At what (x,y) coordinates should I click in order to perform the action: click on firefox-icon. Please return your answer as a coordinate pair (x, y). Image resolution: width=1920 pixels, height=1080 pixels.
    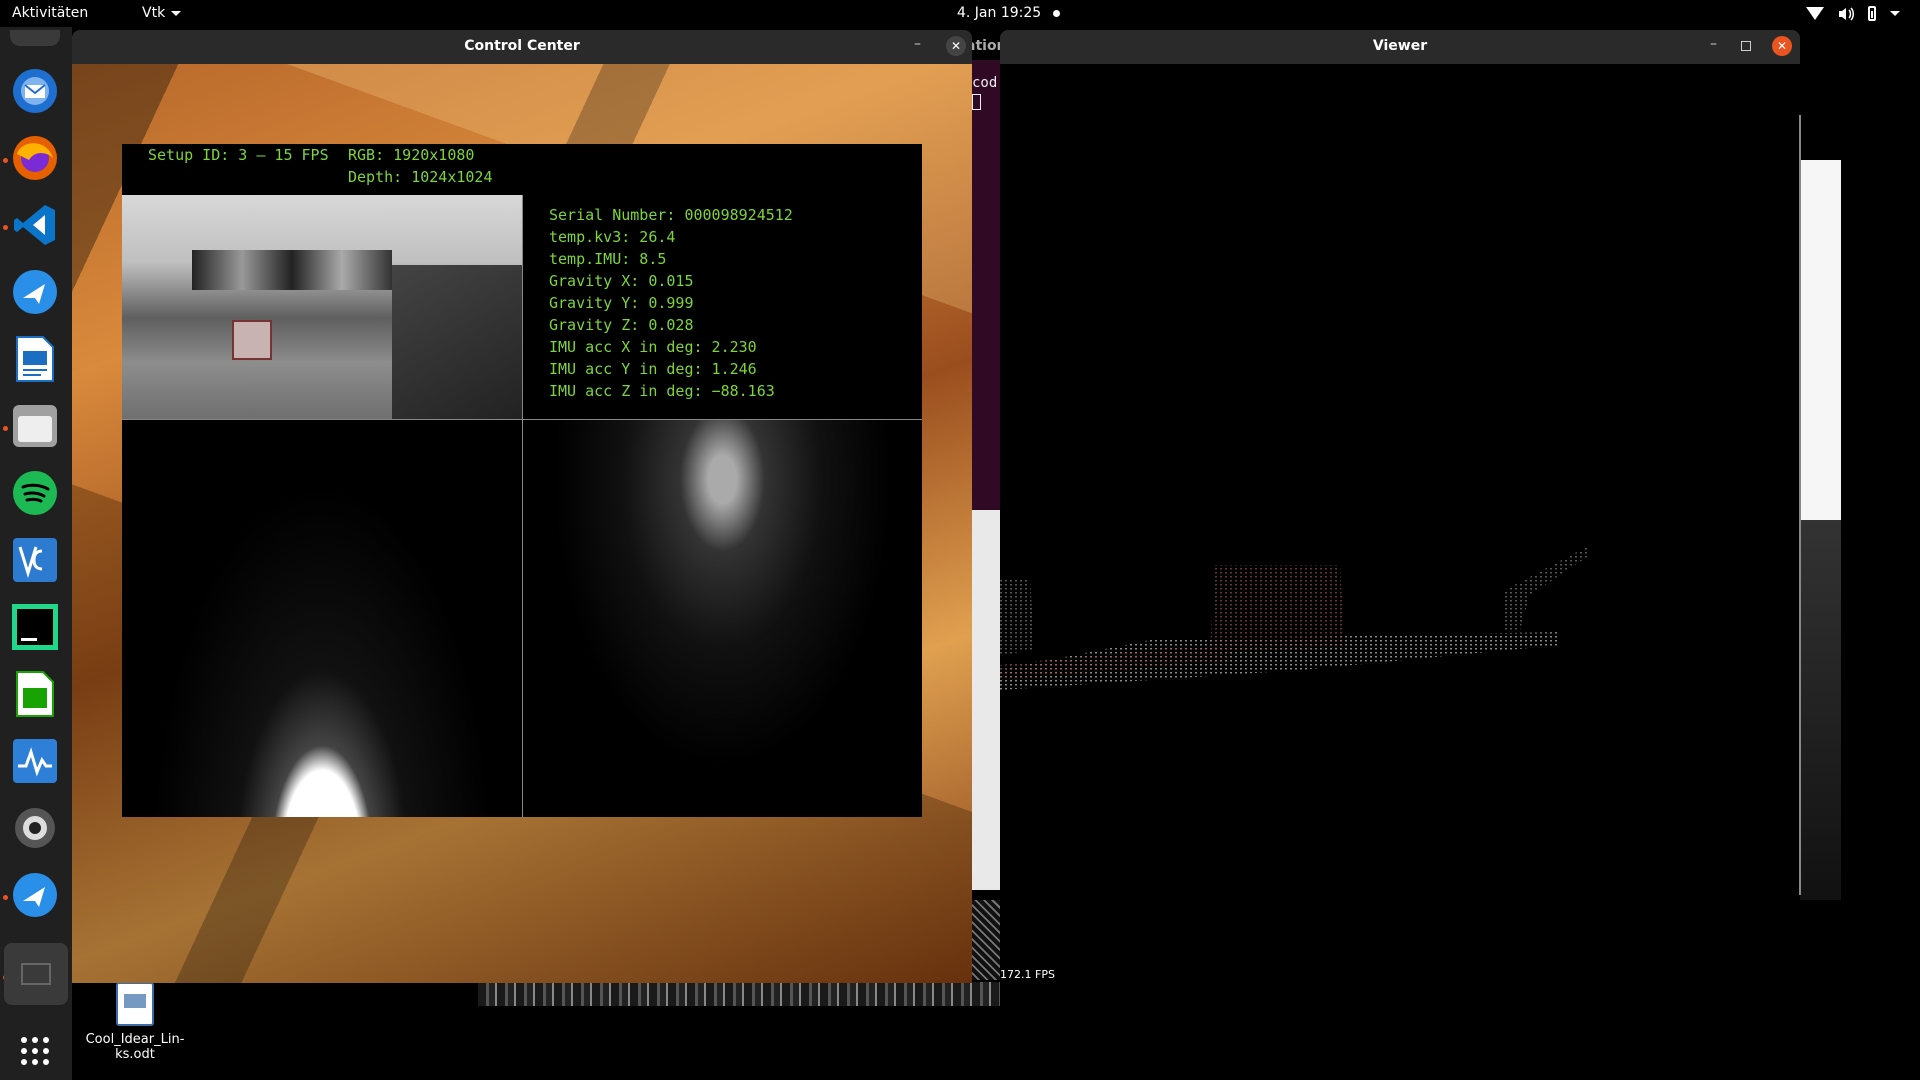
    Looking at the image, I should click on (35, 158).